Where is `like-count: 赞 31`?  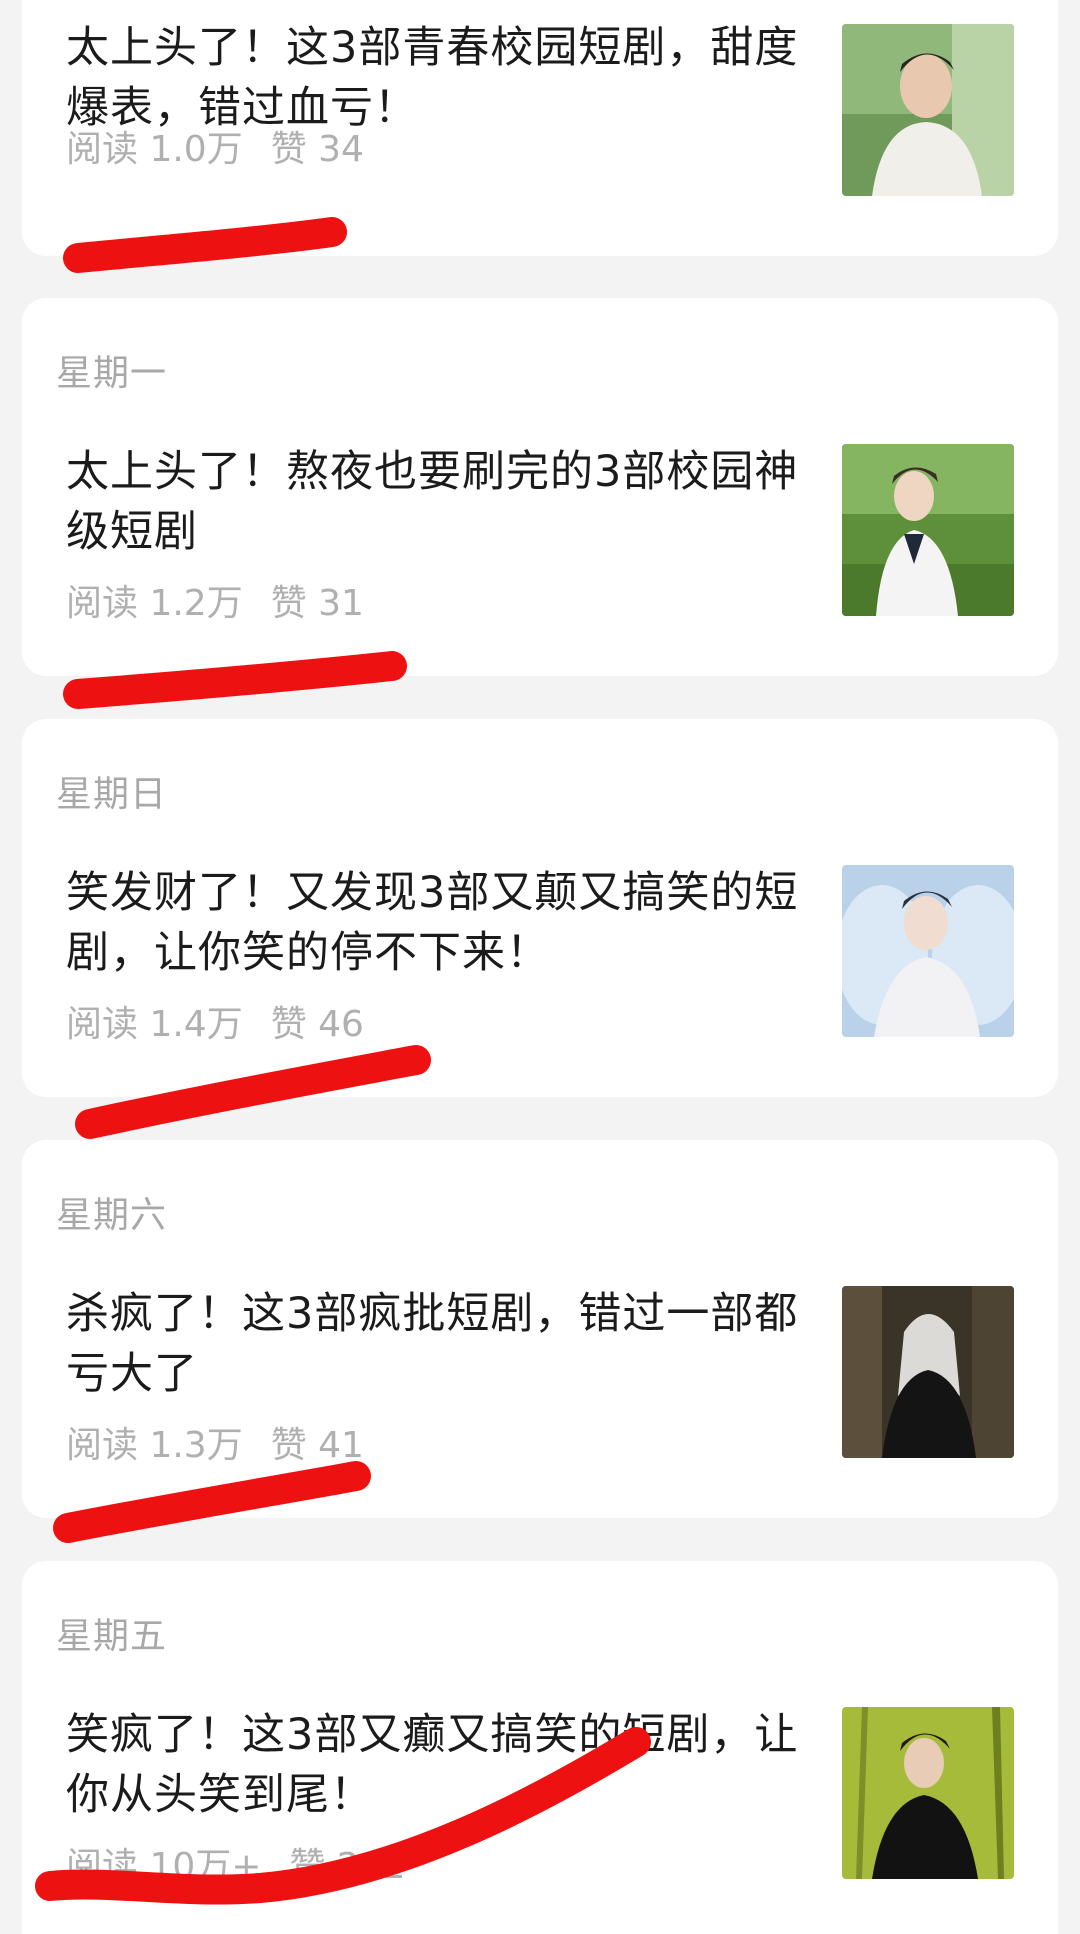
like-count: 赞 31 is located at coordinates (317, 603).